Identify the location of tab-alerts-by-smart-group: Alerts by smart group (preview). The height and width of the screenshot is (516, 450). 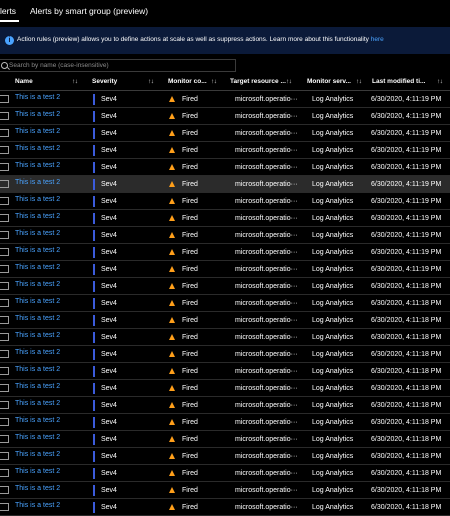
(89, 11).